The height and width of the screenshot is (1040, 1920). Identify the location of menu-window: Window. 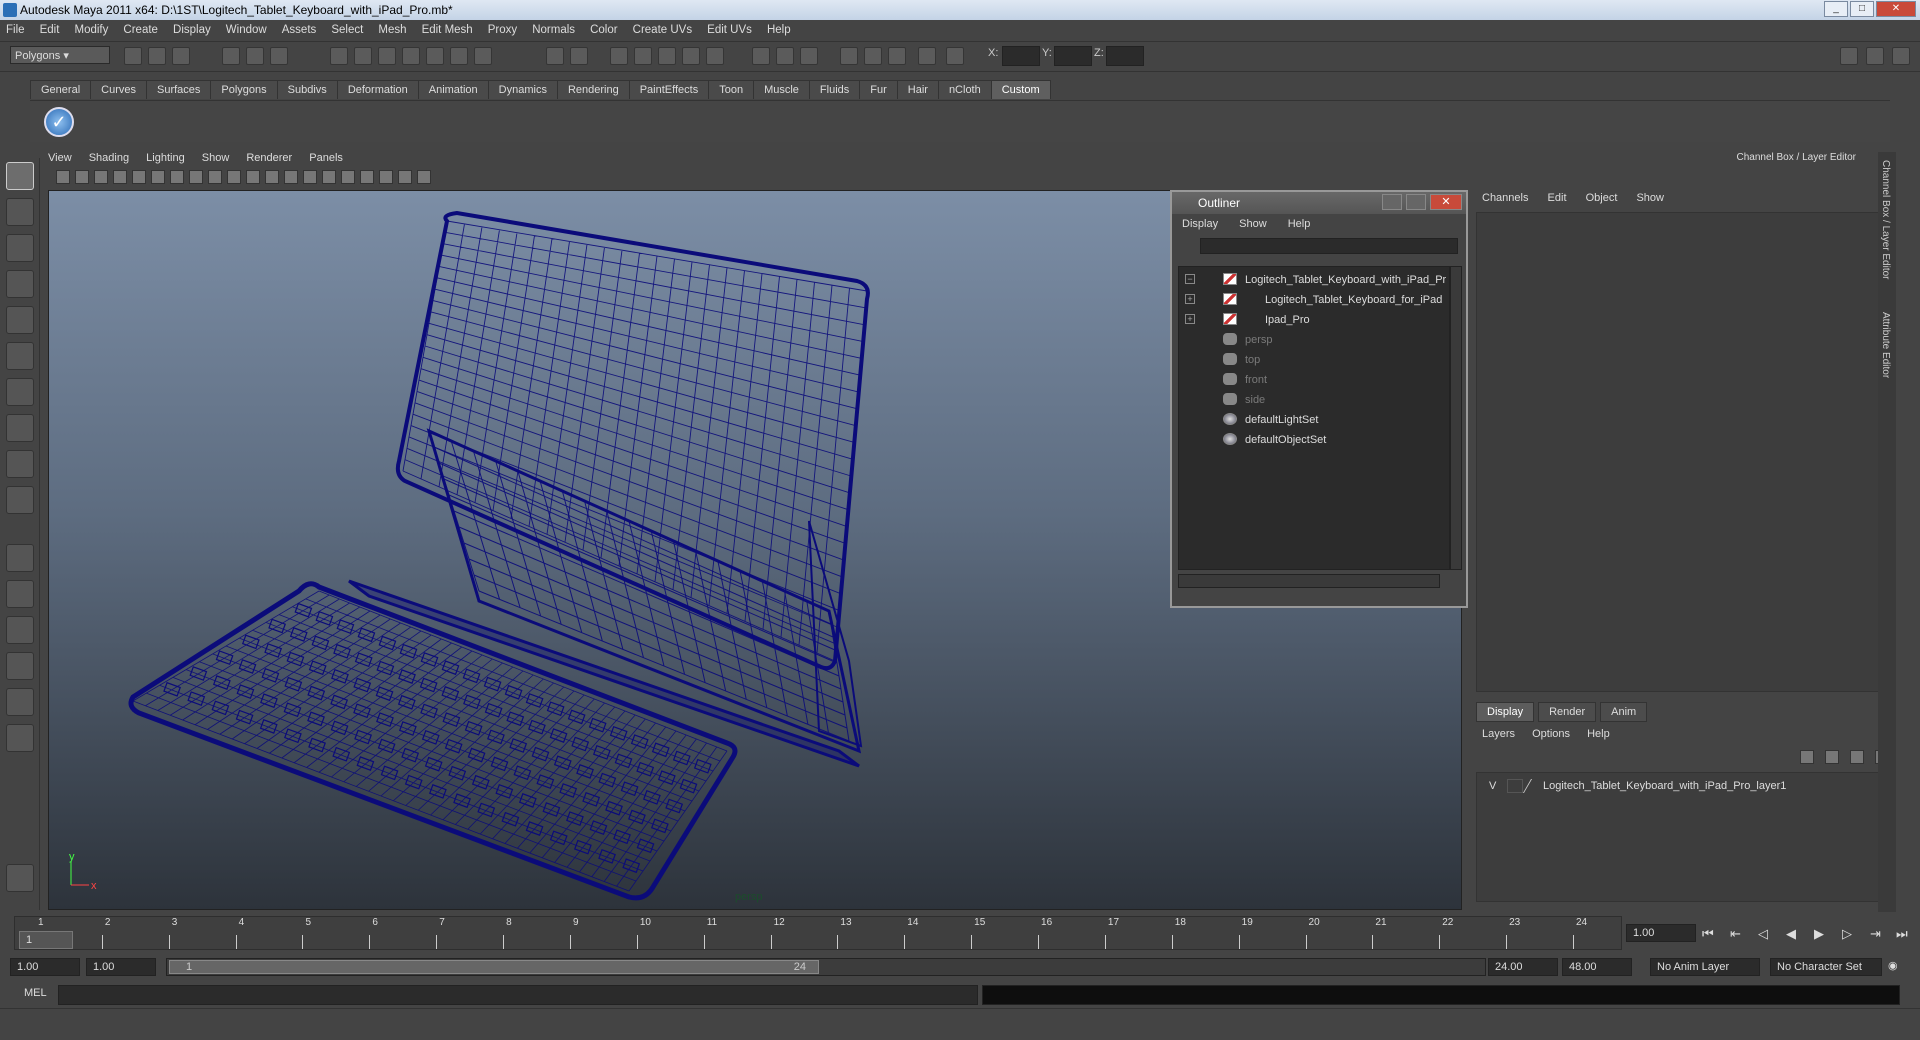
(246, 28).